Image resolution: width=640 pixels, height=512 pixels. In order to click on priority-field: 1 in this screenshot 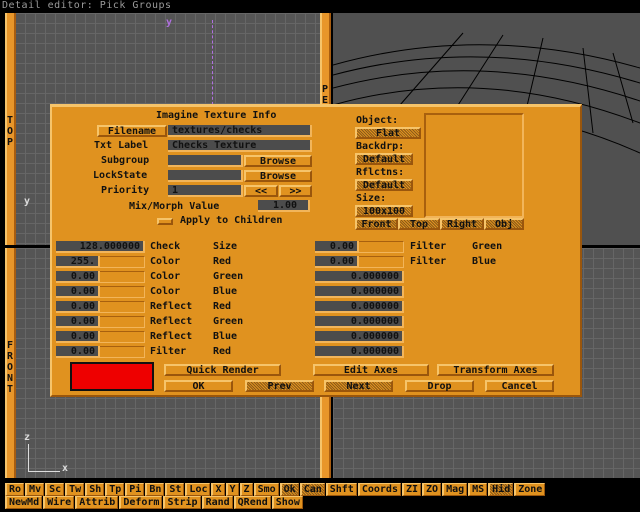, I will do `click(205, 191)`.